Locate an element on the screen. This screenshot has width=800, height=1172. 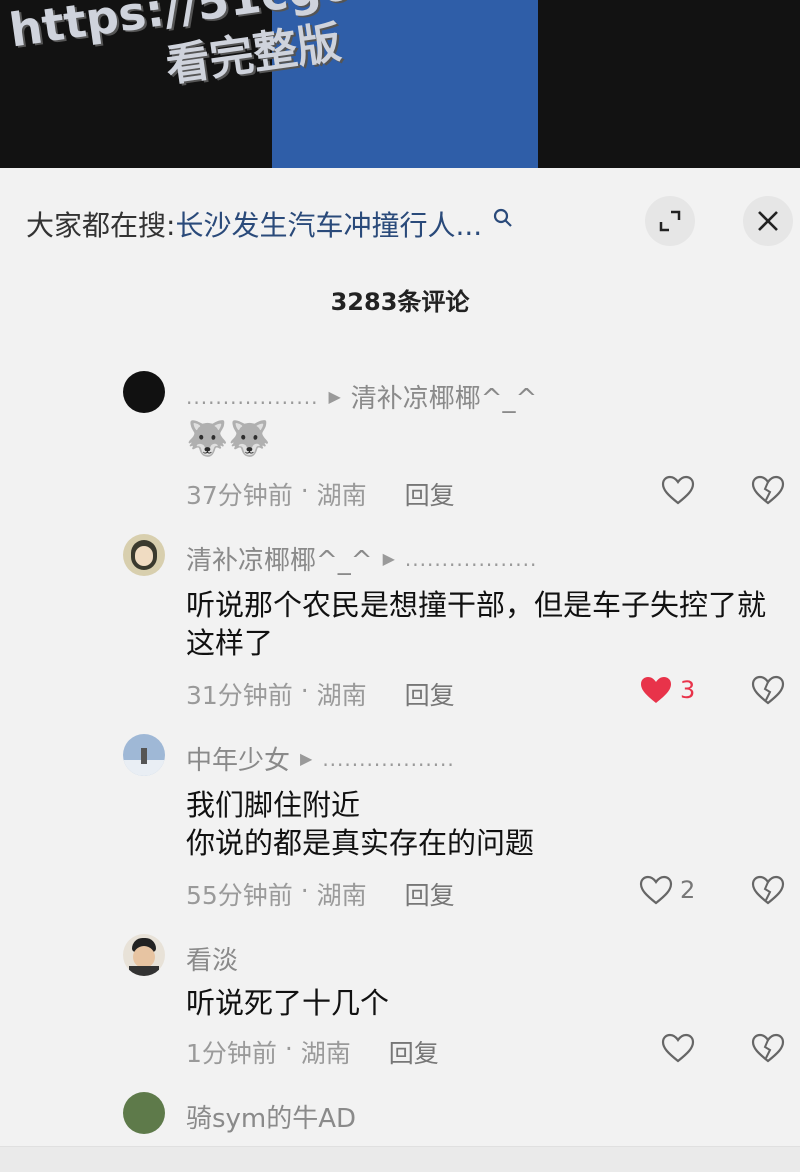
comment-meta: 55分钟前 · 湖南 回复 is located at coordinates (320, 894).